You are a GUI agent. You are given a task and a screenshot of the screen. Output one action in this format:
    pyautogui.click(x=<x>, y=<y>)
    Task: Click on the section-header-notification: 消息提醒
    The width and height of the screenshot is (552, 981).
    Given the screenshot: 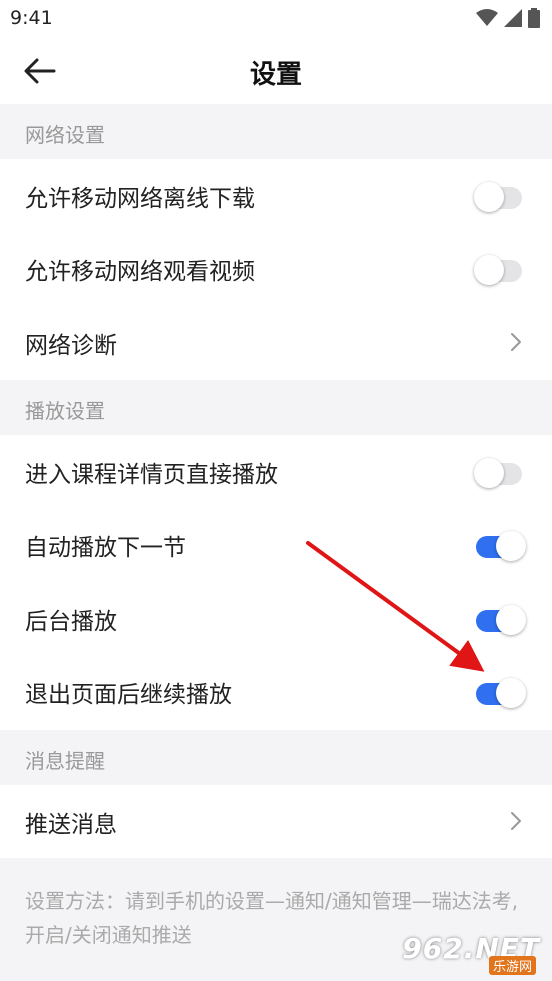 What is the action you would take?
    pyautogui.click(x=276, y=757)
    